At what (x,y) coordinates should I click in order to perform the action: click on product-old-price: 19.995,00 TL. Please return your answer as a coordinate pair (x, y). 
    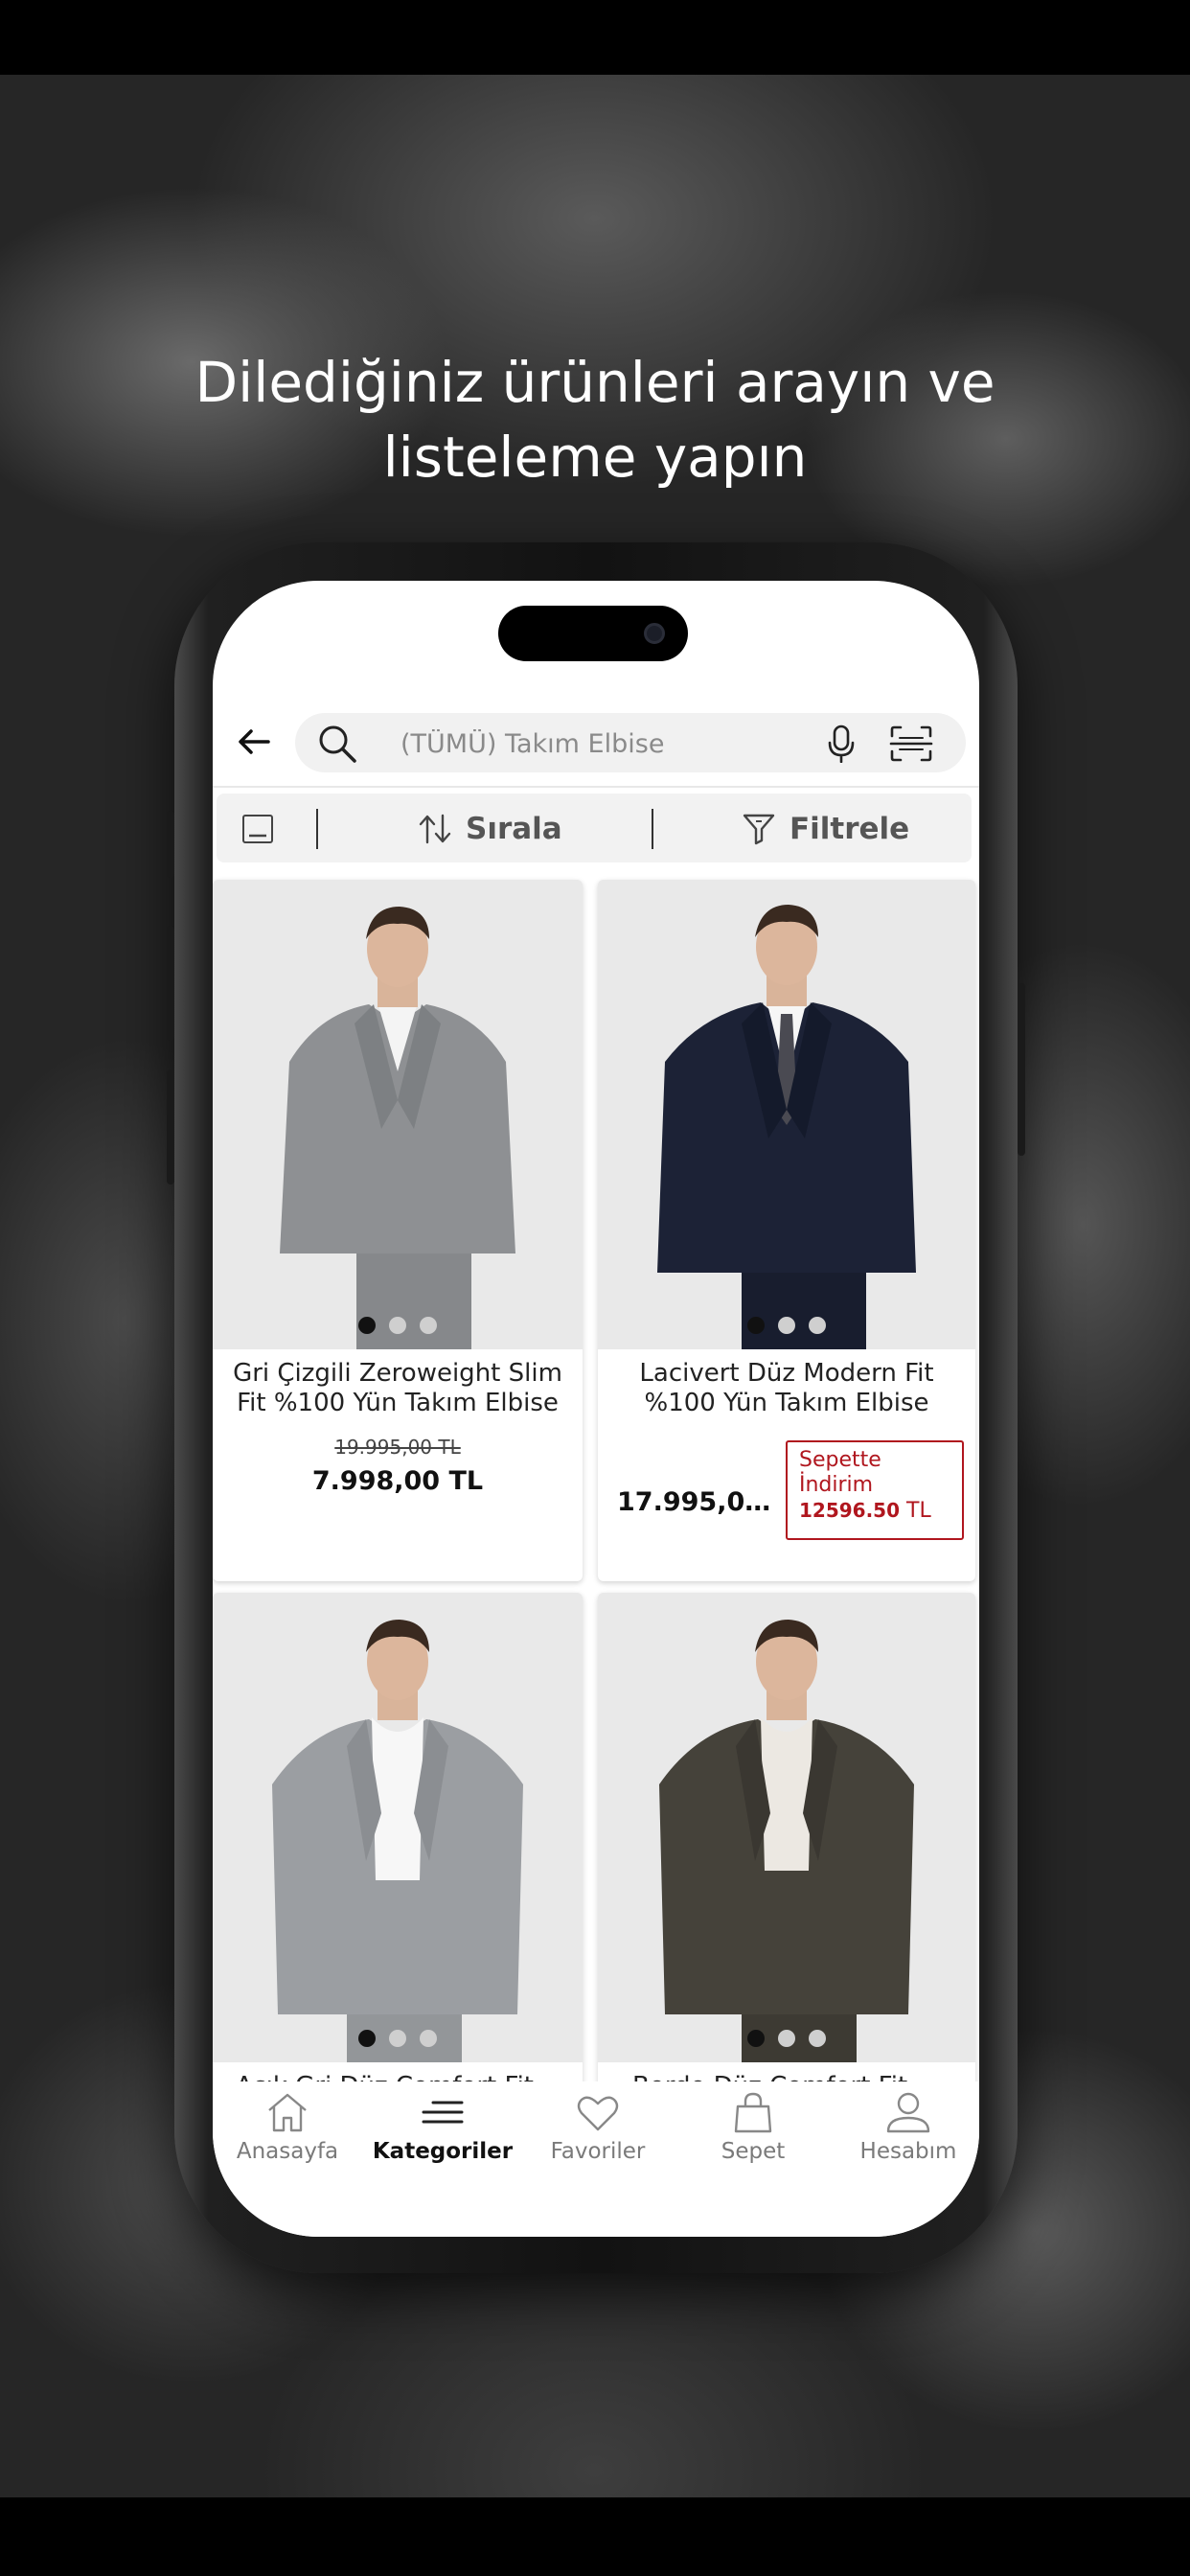
    Looking at the image, I should click on (397, 1447).